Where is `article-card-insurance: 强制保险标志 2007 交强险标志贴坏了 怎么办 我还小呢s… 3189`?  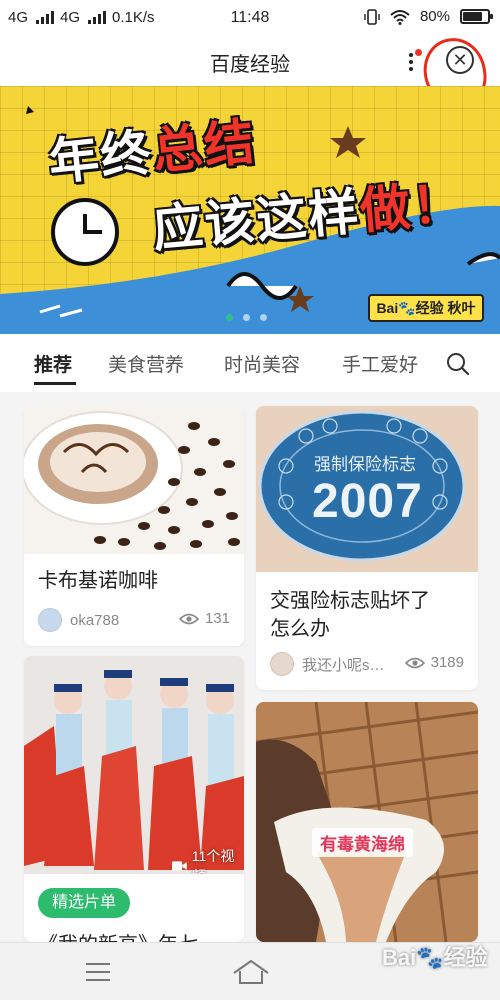
article-card-insurance: 强制保险标志 2007 交强险标志贴坏了 怎么办 我还小呢s… 3189 is located at coordinates (367, 548).